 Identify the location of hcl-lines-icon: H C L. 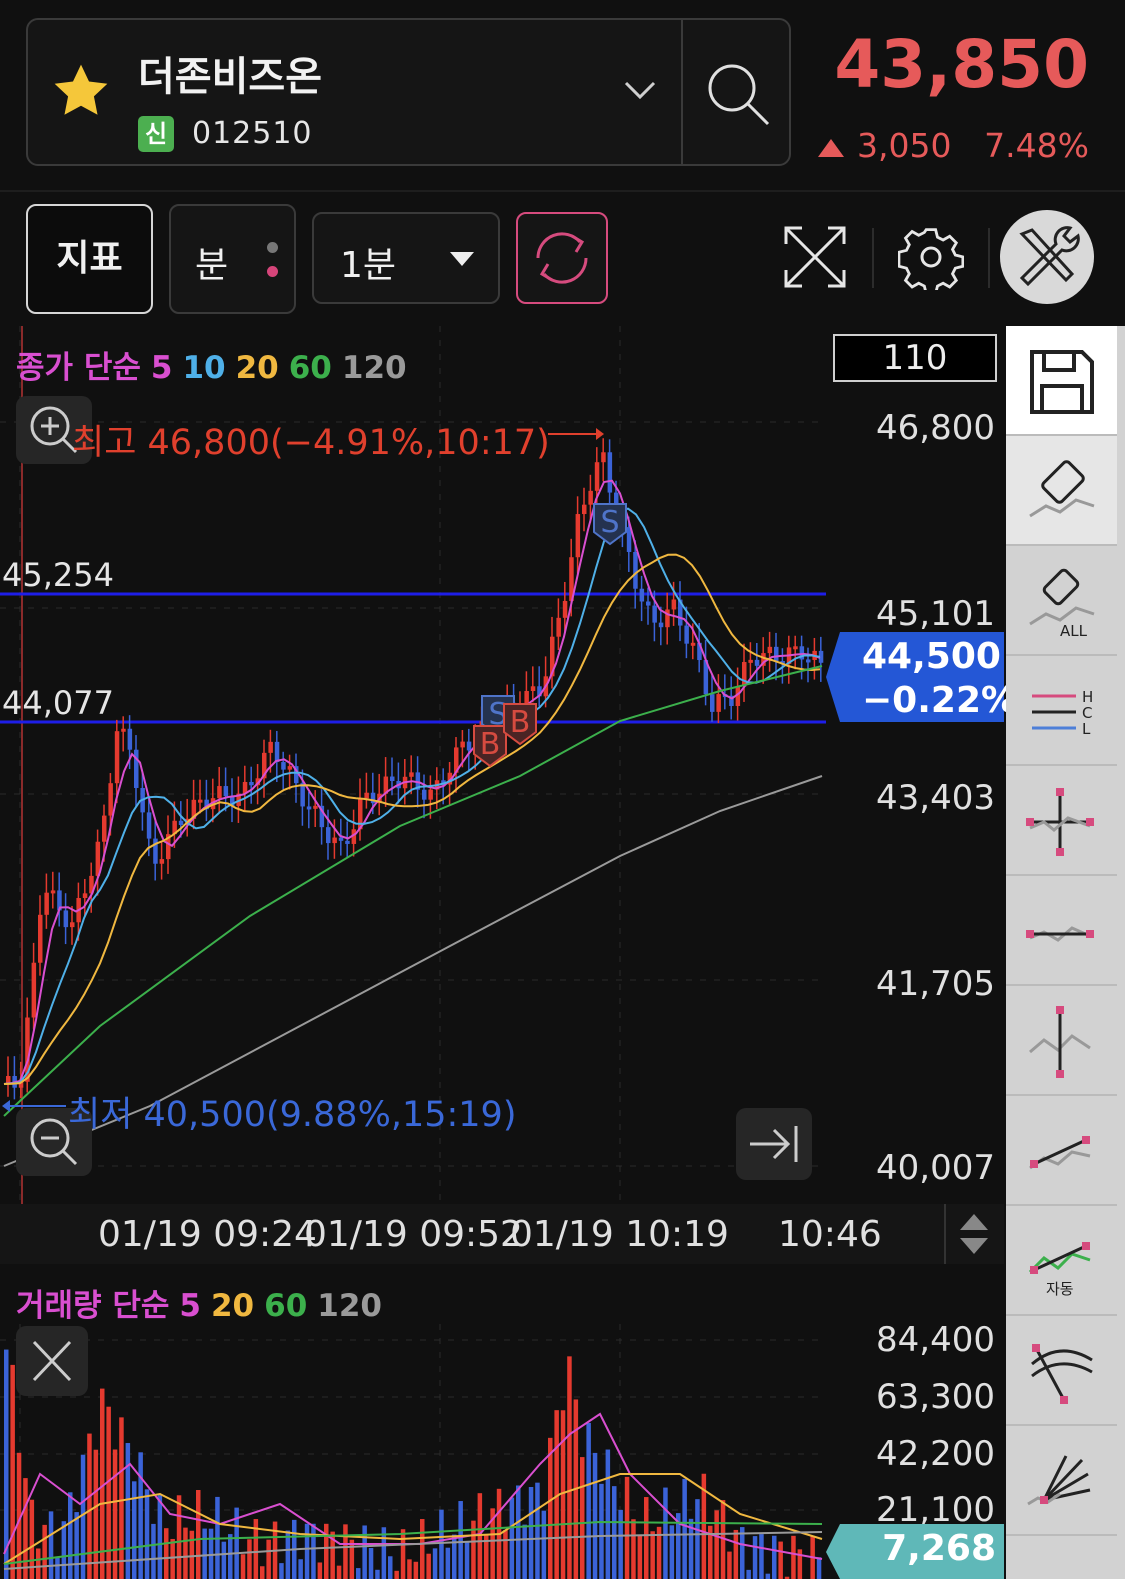
(1062, 713).